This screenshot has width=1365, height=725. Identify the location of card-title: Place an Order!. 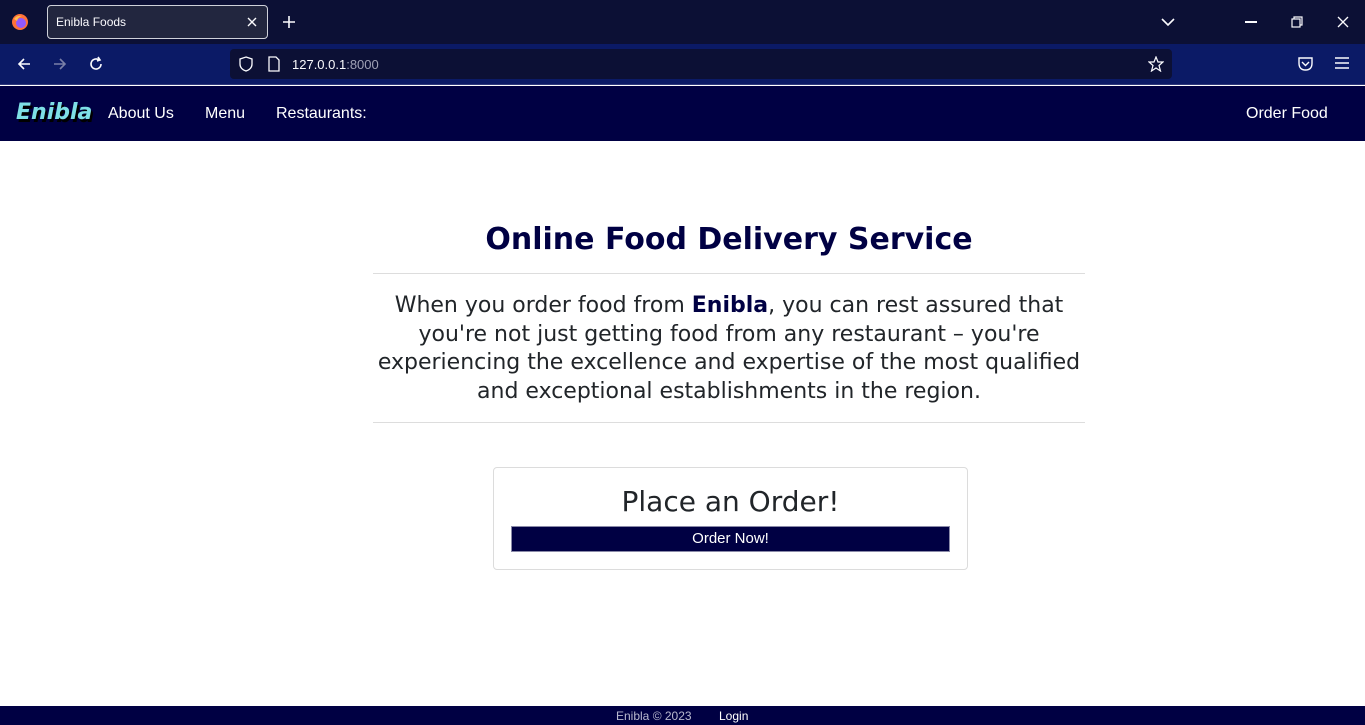
(730, 501).